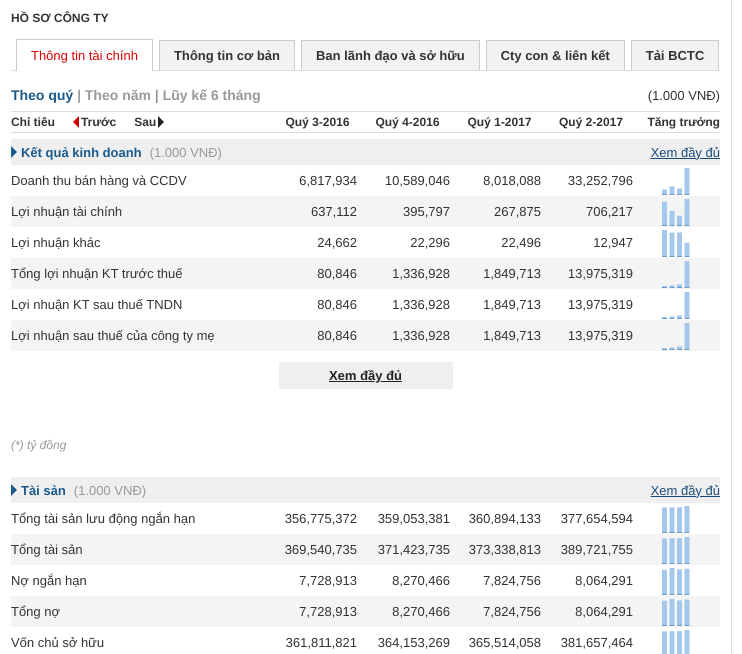  I want to click on row-label: Lợi nhuận KT sau thuế TNDN, so click(97, 304).